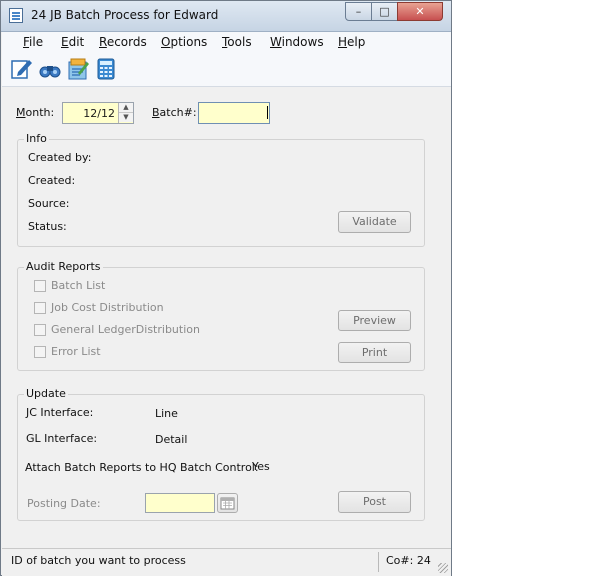 The height and width of the screenshot is (576, 603). What do you see at coordinates (107, 307) in the screenshot?
I see `job-cost-distribution-label: Job Cost Distribution` at bounding box center [107, 307].